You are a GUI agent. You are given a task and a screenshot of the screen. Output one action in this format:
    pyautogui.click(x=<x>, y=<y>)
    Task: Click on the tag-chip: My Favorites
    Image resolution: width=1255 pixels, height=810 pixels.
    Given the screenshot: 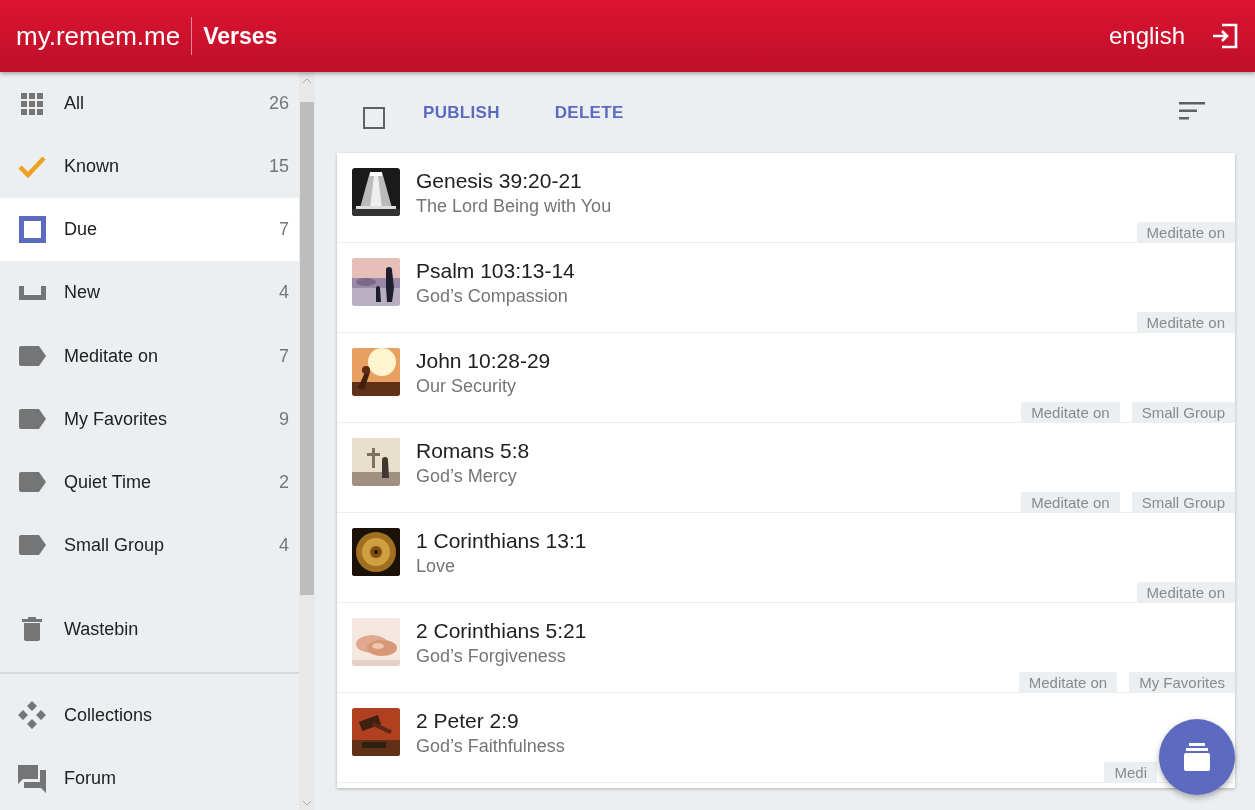 What is the action you would take?
    pyautogui.click(x=1182, y=682)
    